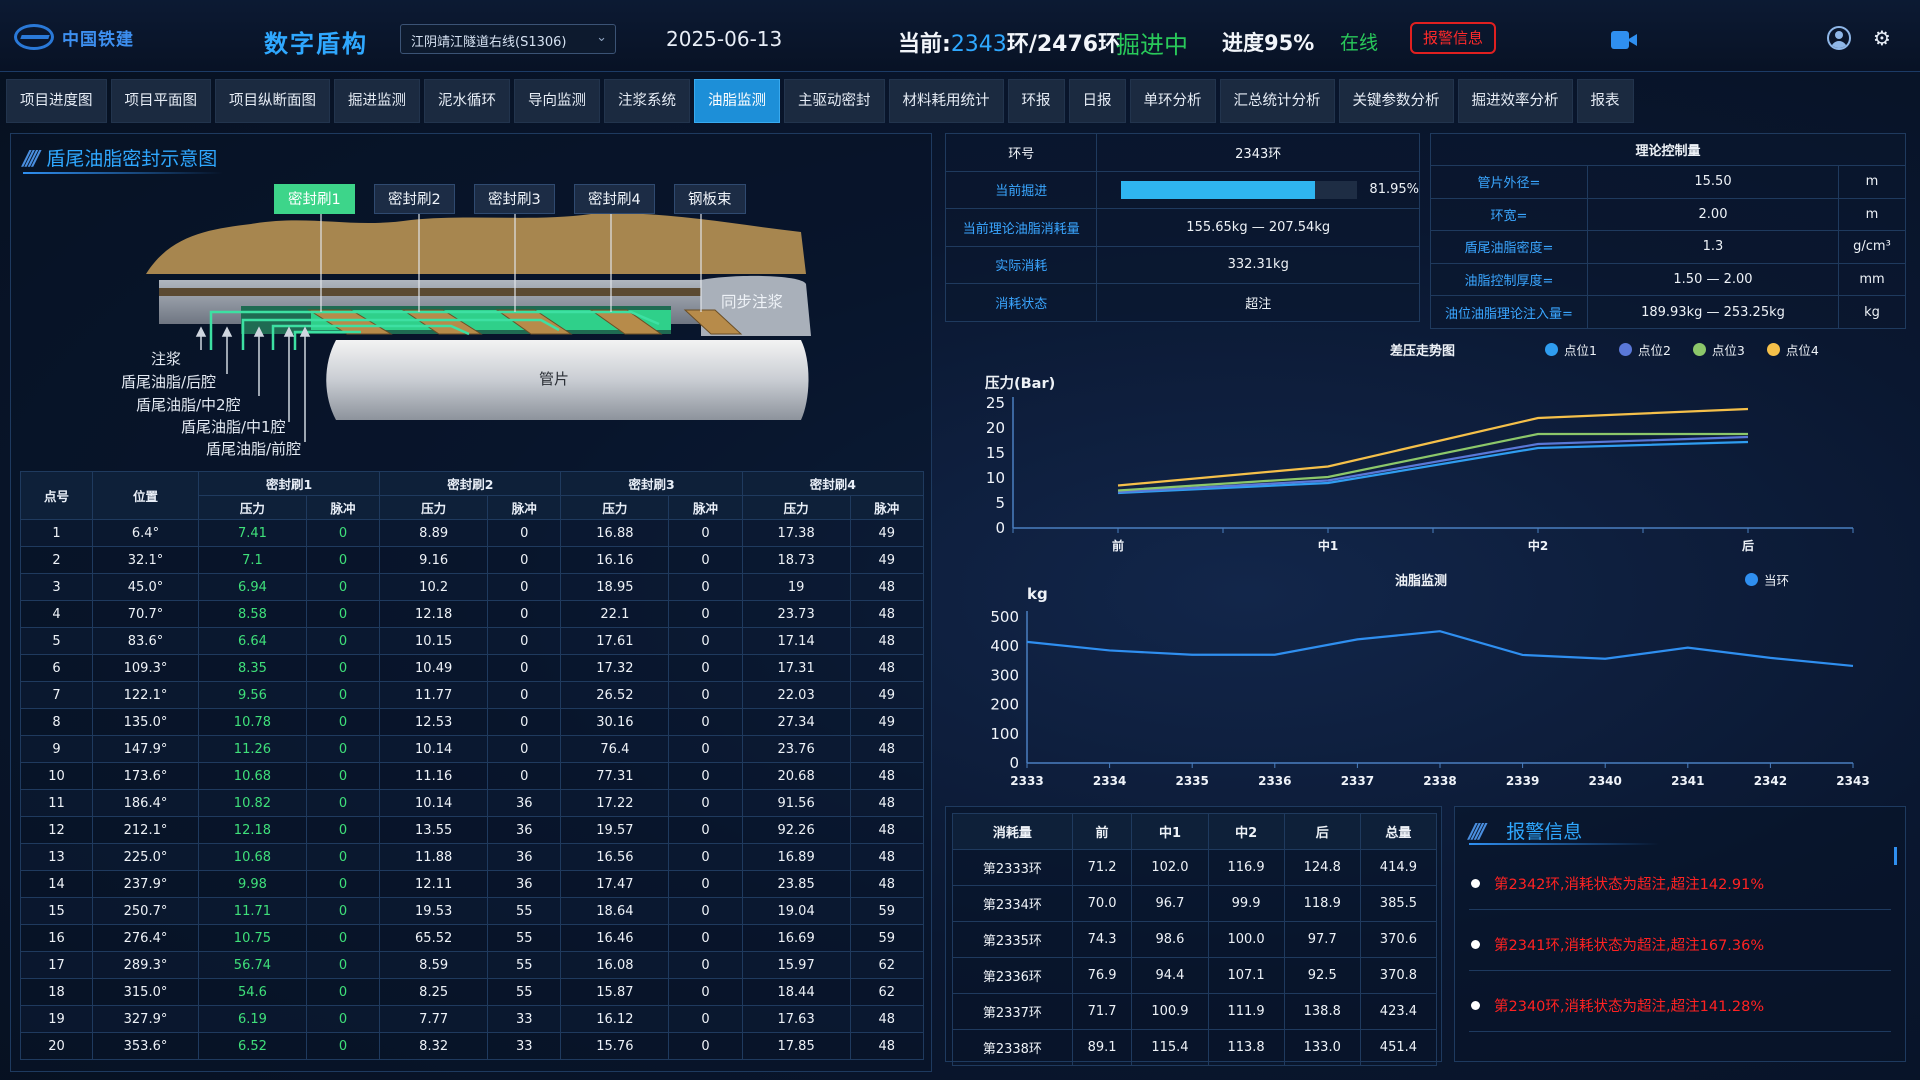 The width and height of the screenshot is (1920, 1080). What do you see at coordinates (160, 101) in the screenshot?
I see `nav-tab-1: 项目平面图` at bounding box center [160, 101].